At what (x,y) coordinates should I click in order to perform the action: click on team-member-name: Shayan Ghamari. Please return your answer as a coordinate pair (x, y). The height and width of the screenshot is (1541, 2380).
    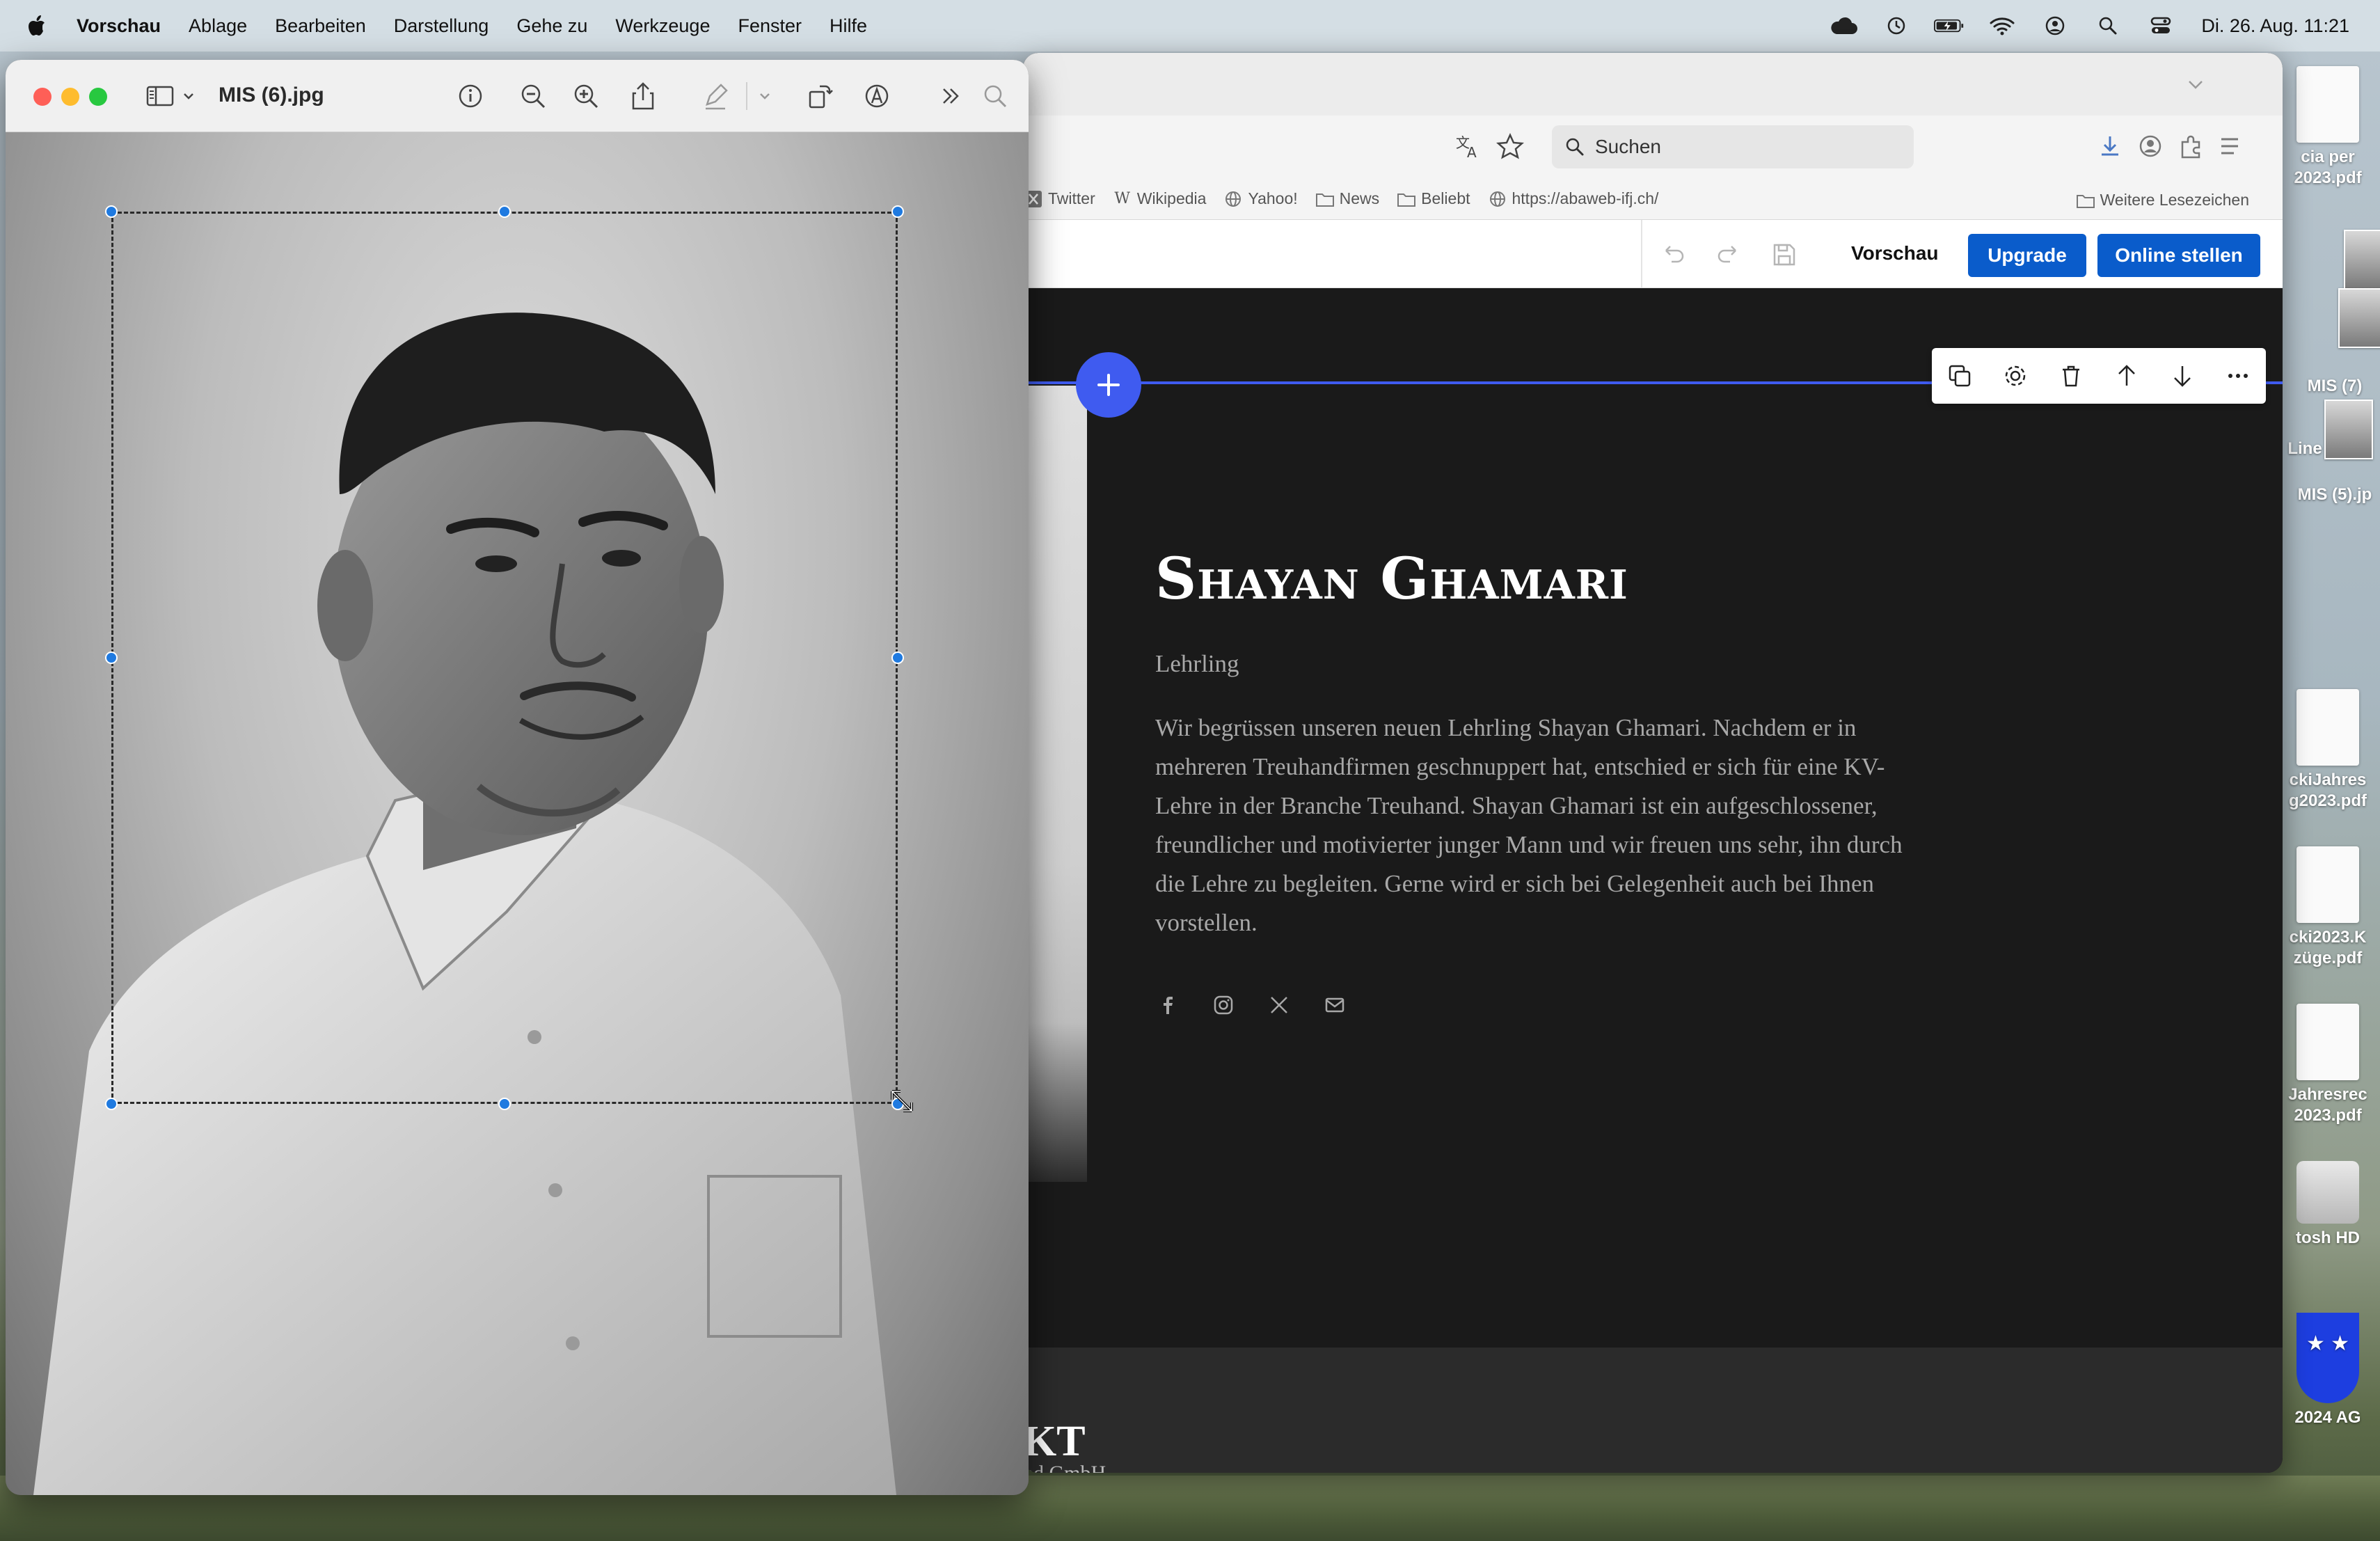
    Looking at the image, I should click on (1391, 579).